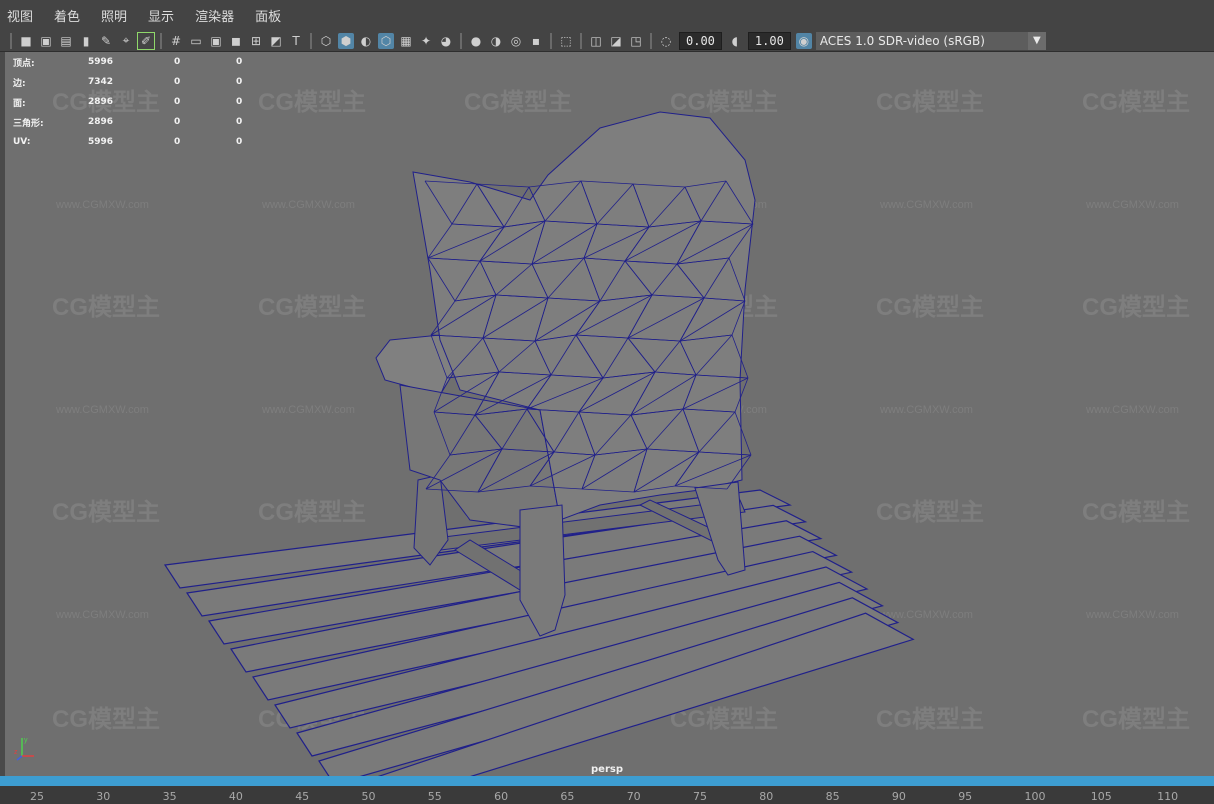 Image resolution: width=1214 pixels, height=804 pixels. Describe the element at coordinates (636, 41) in the screenshot. I see `xray-joints-icon: ◳` at that location.